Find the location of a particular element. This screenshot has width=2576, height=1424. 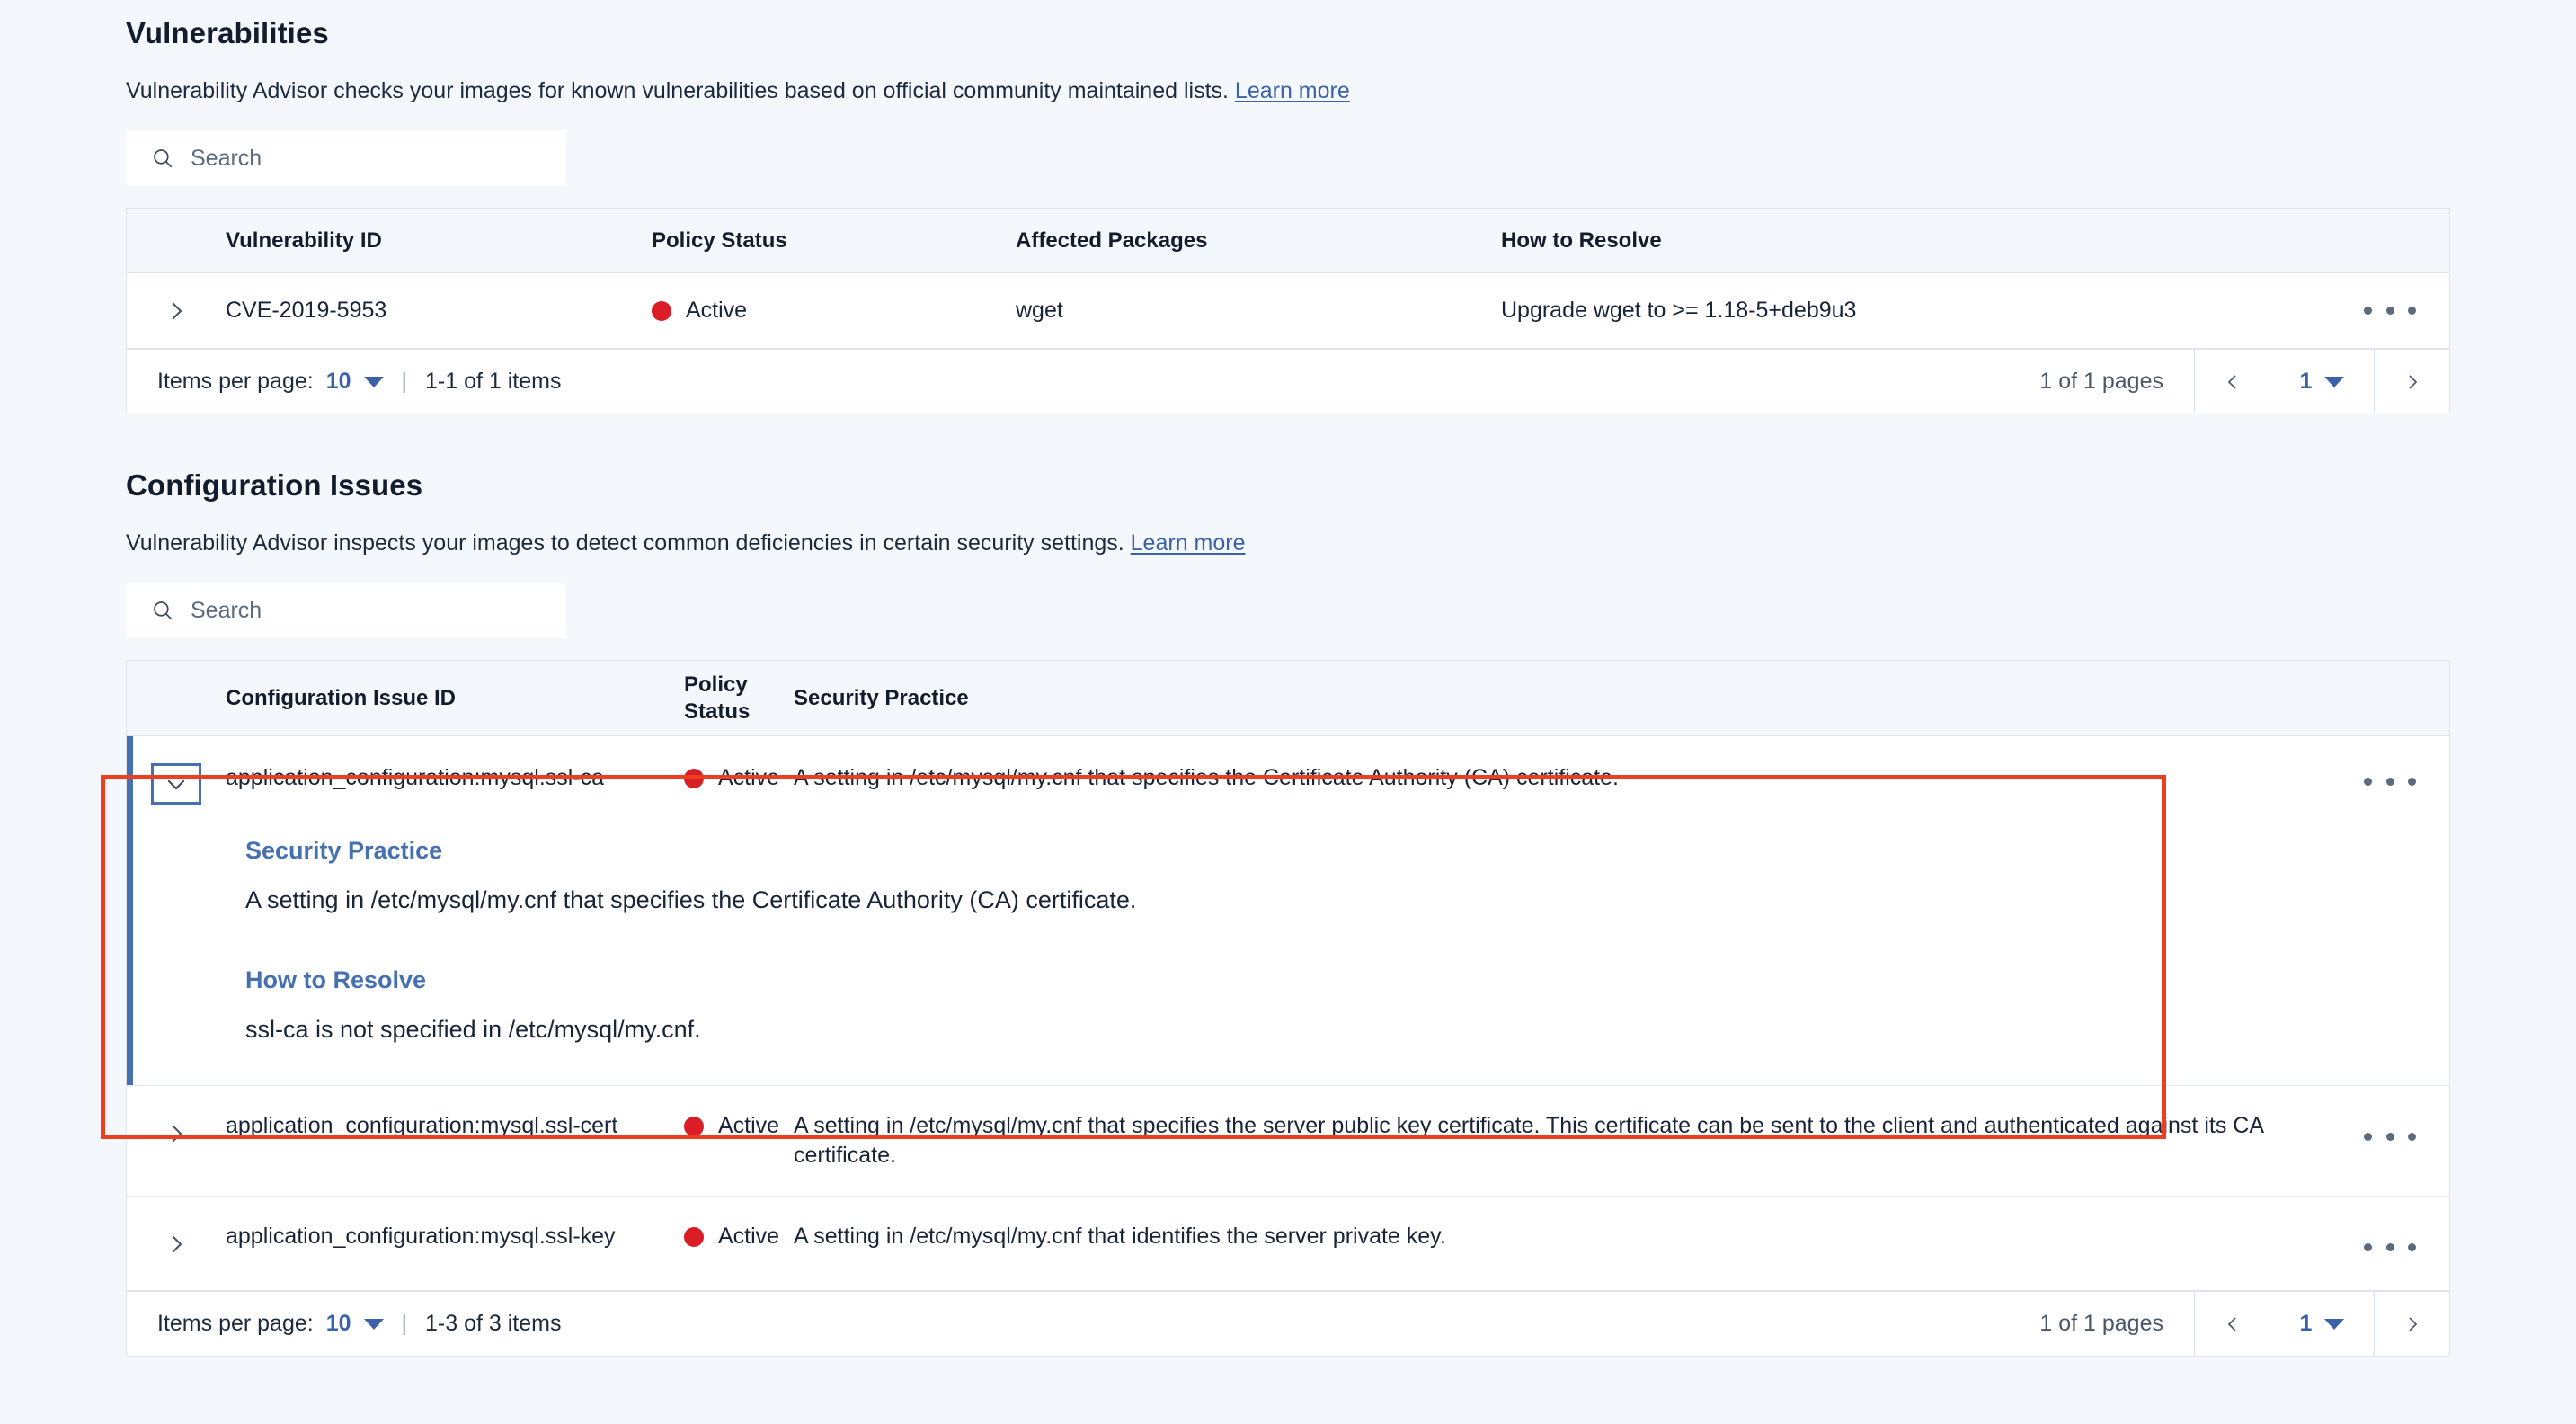

vulnerabilities-learn-more-link: Learn more is located at coordinates (1292, 90).